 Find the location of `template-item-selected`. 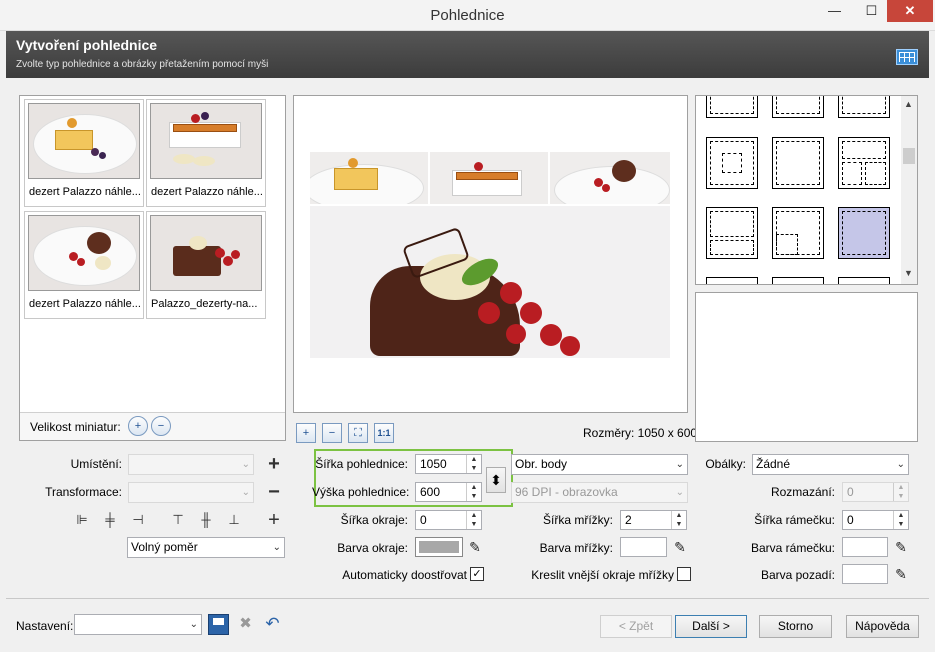

template-item-selected is located at coordinates (864, 233).